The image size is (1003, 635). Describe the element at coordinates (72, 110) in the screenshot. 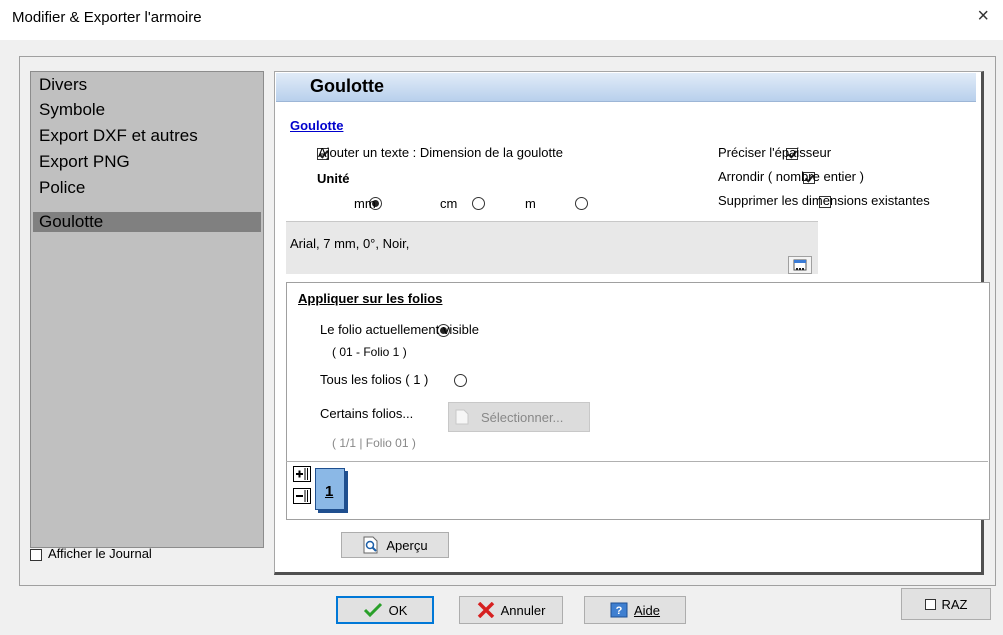

I see `sidebar-item-symbole: Symbole` at that location.